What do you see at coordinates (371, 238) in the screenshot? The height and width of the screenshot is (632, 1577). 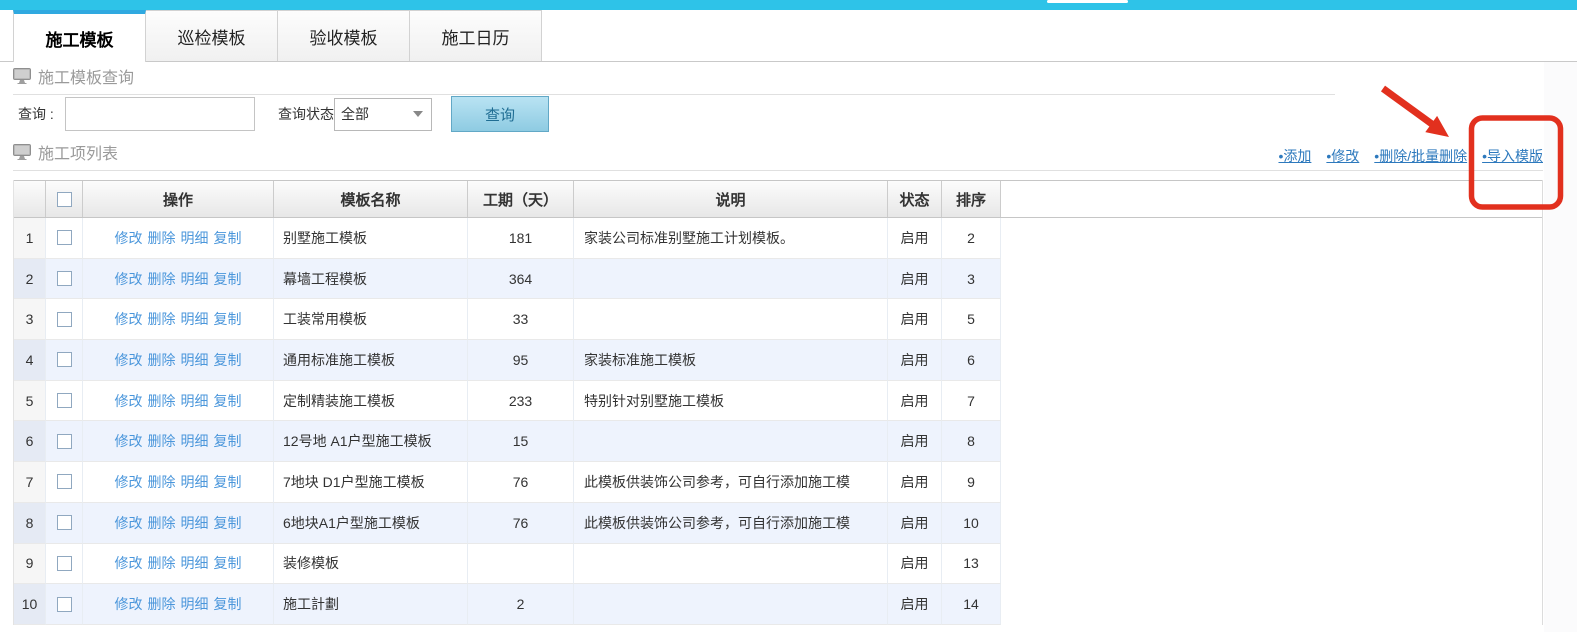 I see `template-name-cell: 别墅施工模板` at bounding box center [371, 238].